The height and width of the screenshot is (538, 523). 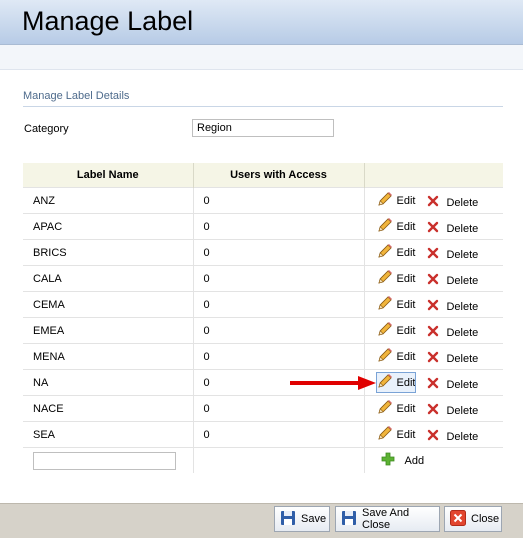 I want to click on table-row: MENA 0 Edit Delete, so click(x=263, y=356).